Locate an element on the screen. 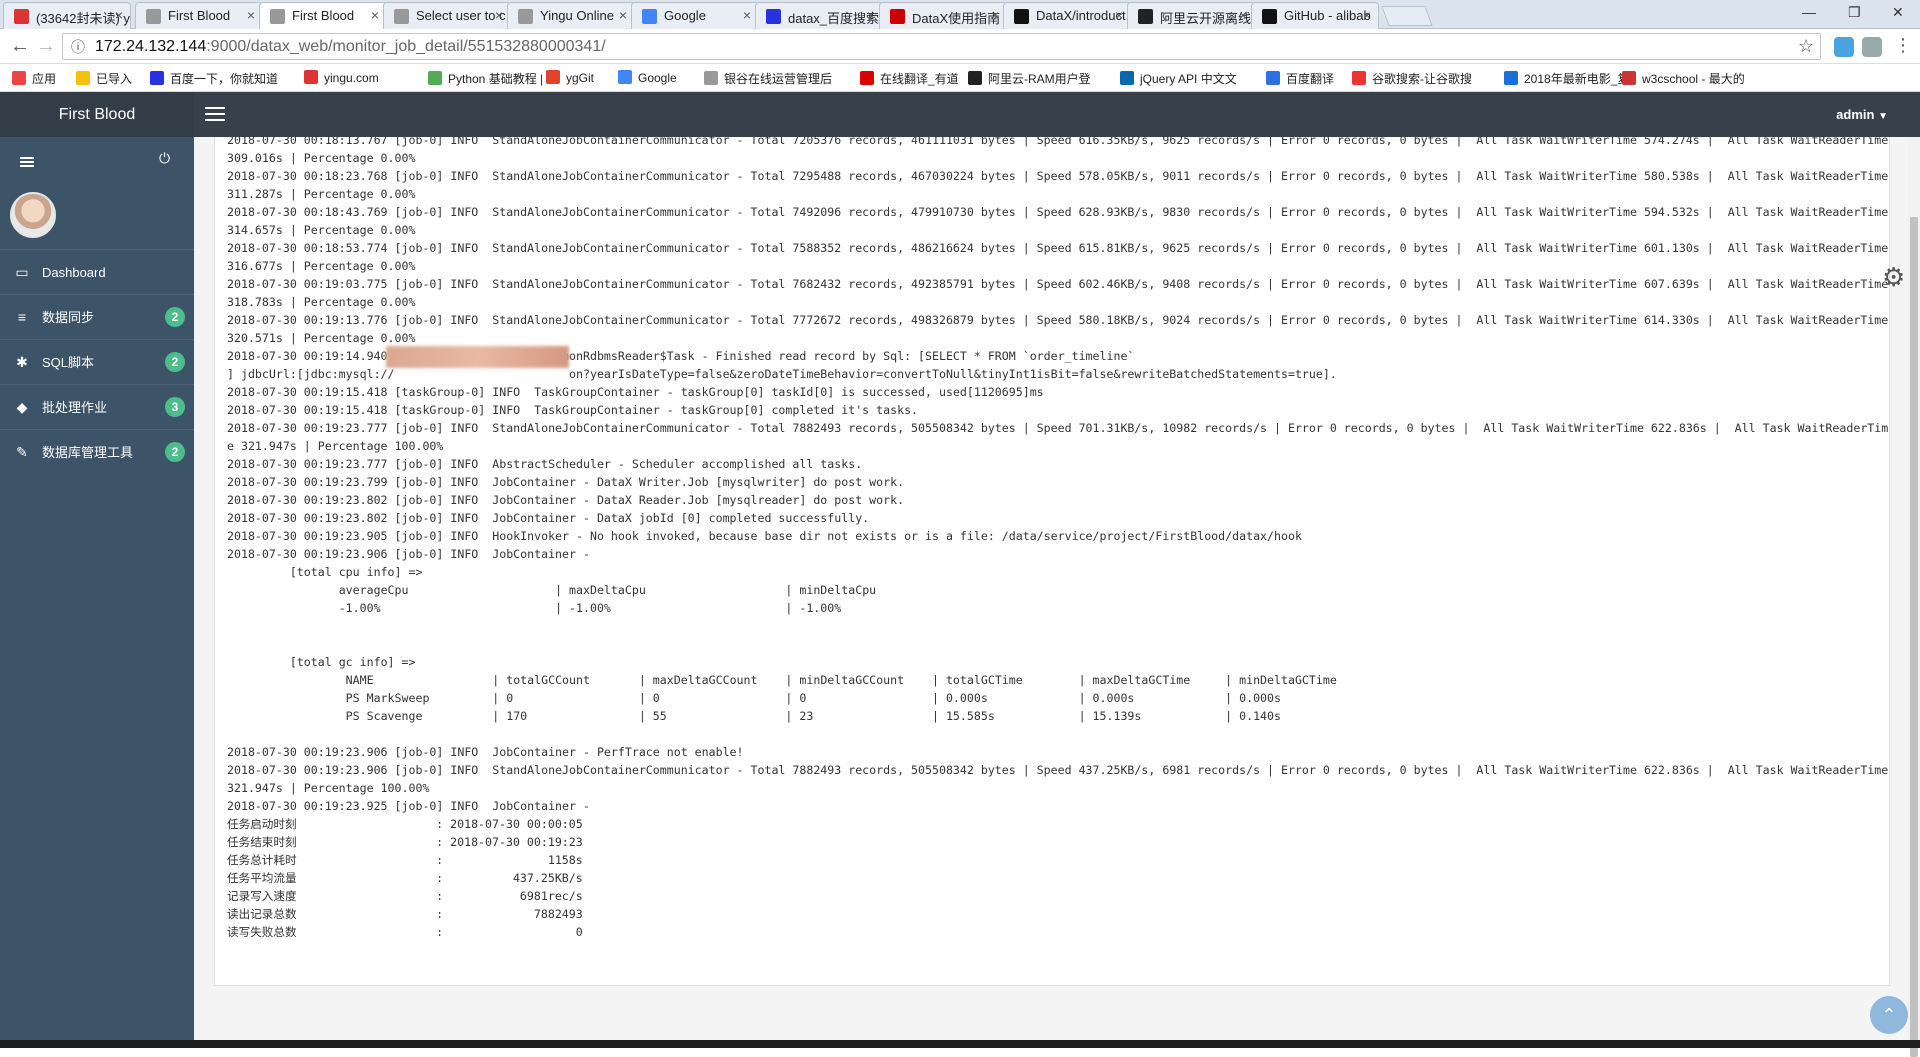 The image size is (1920, 1057). browser-tab: Select user to c × is located at coordinates (447, 15).